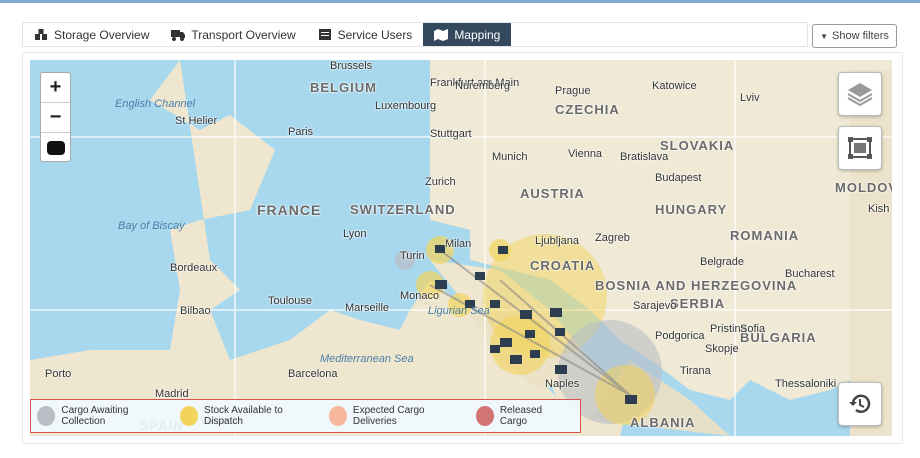 Image resolution: width=920 pixels, height=458 pixels. Describe the element at coordinates (367, 308) in the screenshot. I see `city-label: Marseille` at that location.